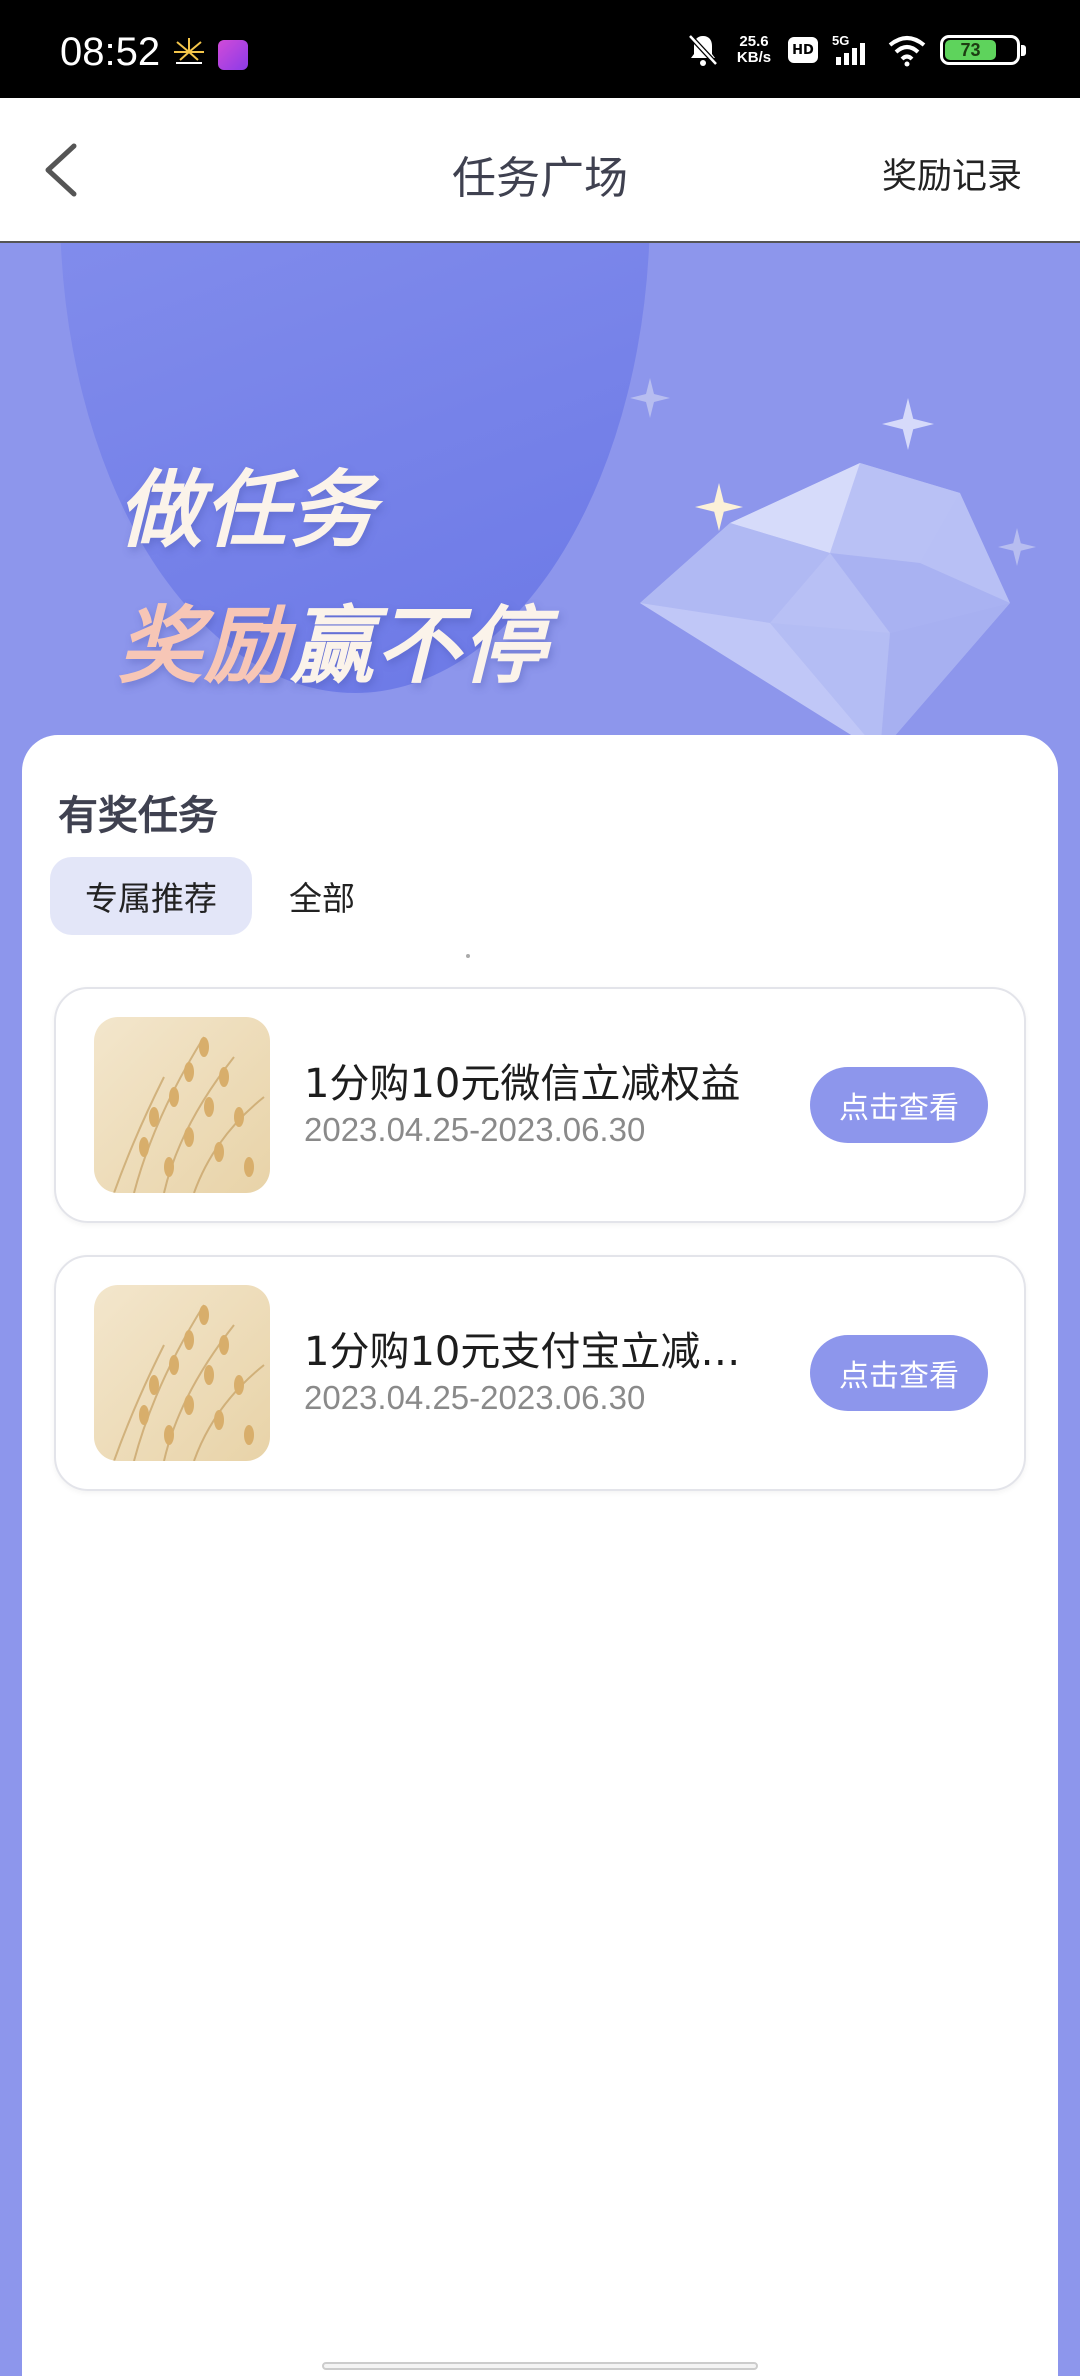  I want to click on status-time: 08:52, so click(110, 52).